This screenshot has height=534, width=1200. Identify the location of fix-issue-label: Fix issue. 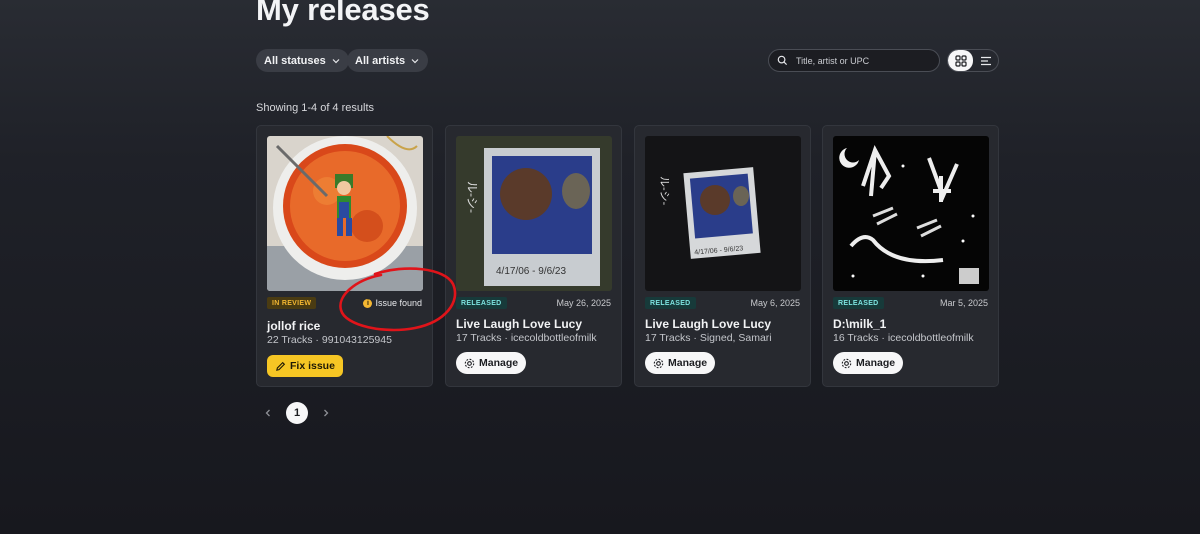
(312, 366).